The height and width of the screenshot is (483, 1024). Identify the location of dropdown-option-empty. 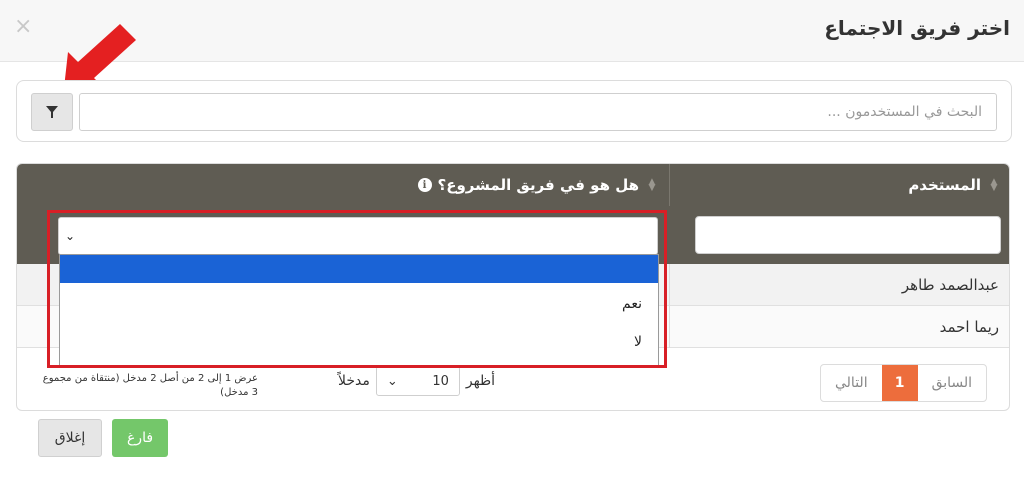
(359, 269).